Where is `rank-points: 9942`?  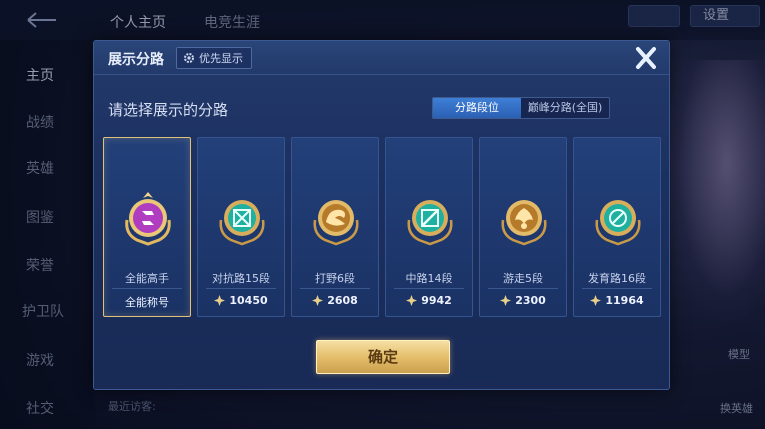
rank-points: 9942 is located at coordinates (429, 300).